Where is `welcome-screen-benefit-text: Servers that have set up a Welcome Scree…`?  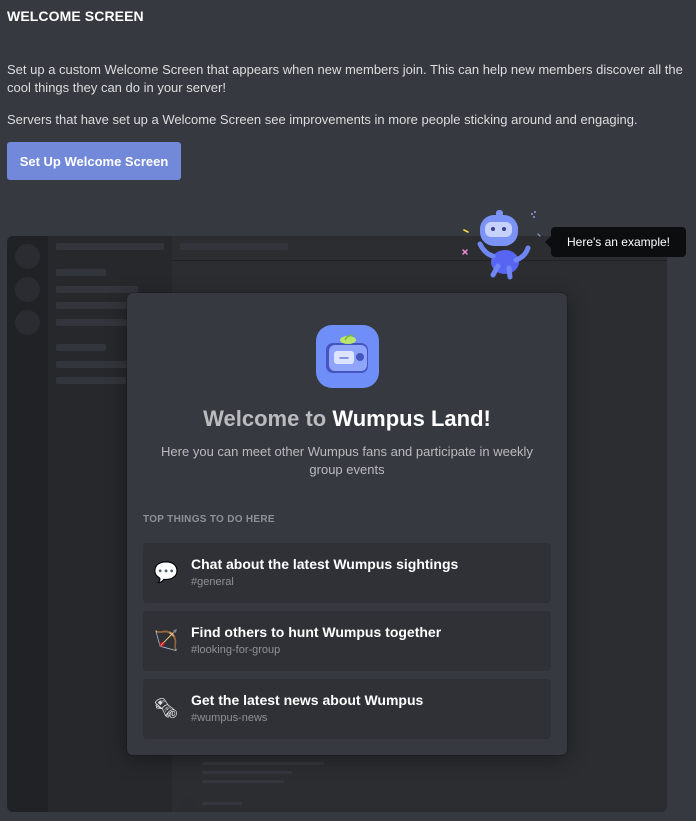
welcome-screen-benefit-text: Servers that have set up a Welcome Scree… is located at coordinates (322, 119).